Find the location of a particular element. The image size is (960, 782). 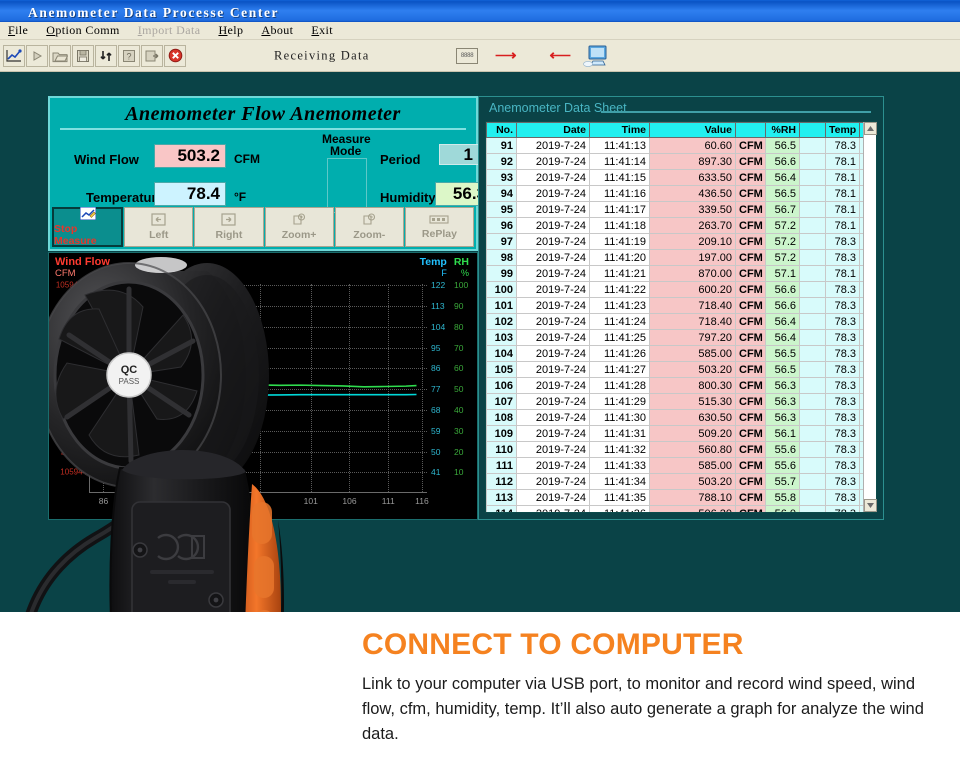

row-value: 633.50 is located at coordinates (692, 177).